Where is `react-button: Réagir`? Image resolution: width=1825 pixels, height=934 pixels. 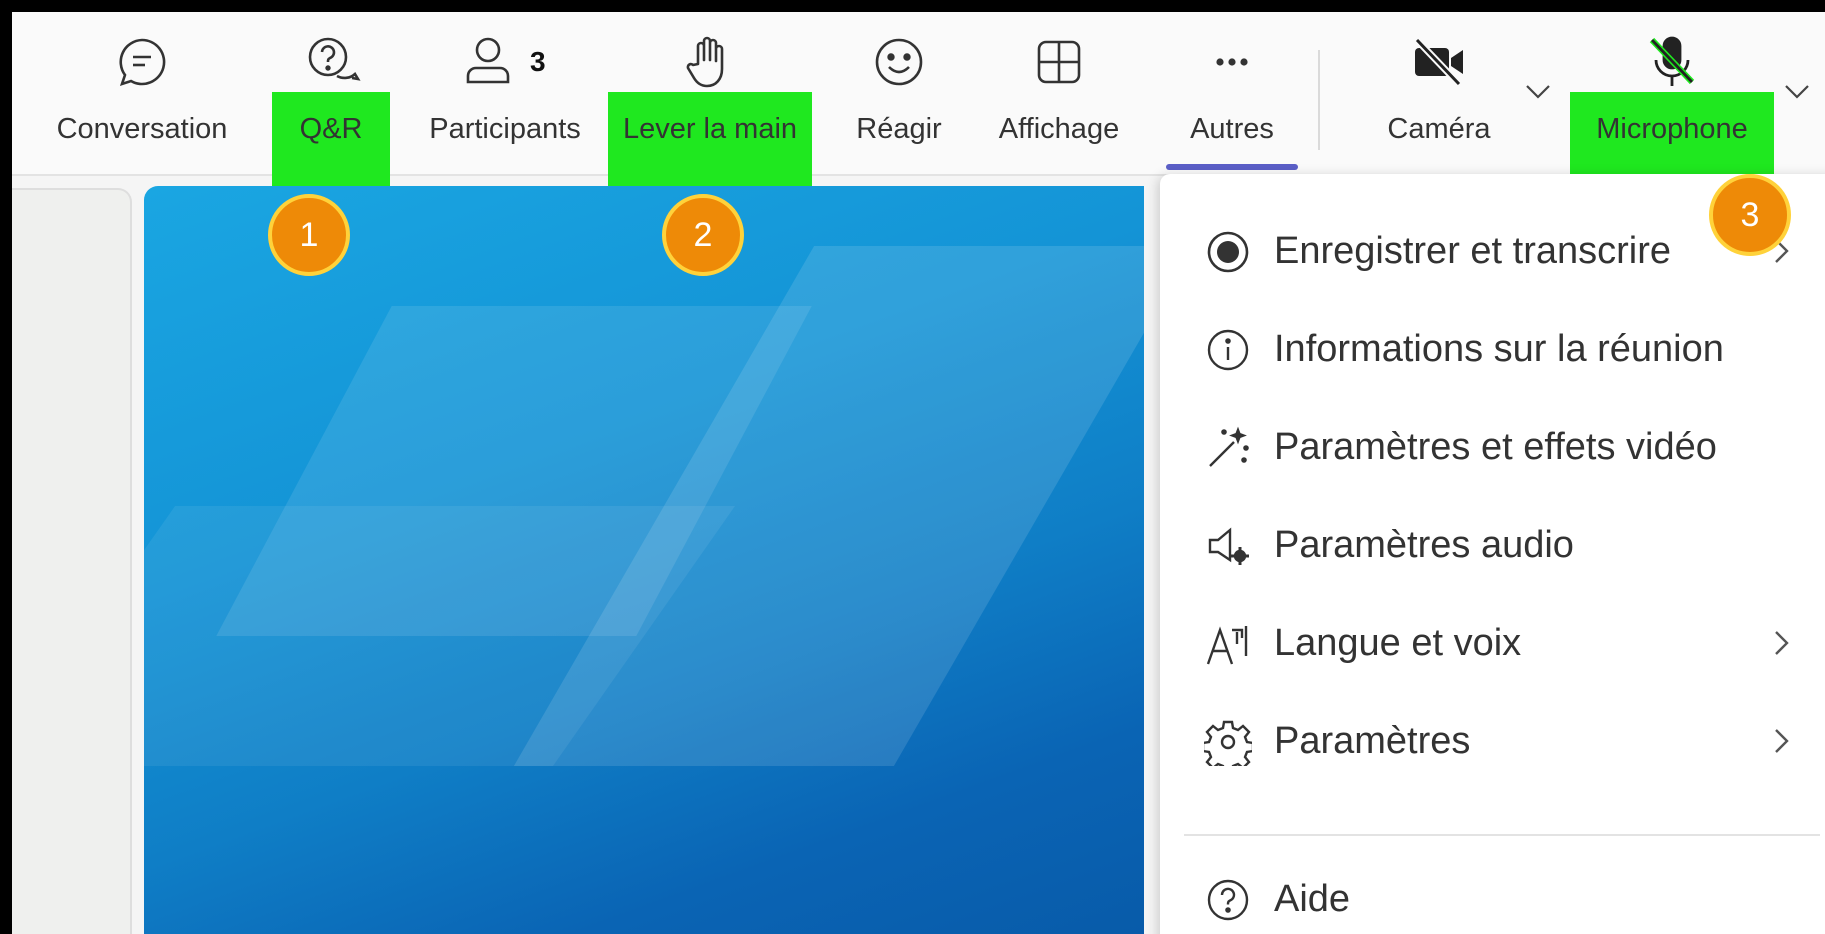
react-button: Réagir is located at coordinates (899, 92).